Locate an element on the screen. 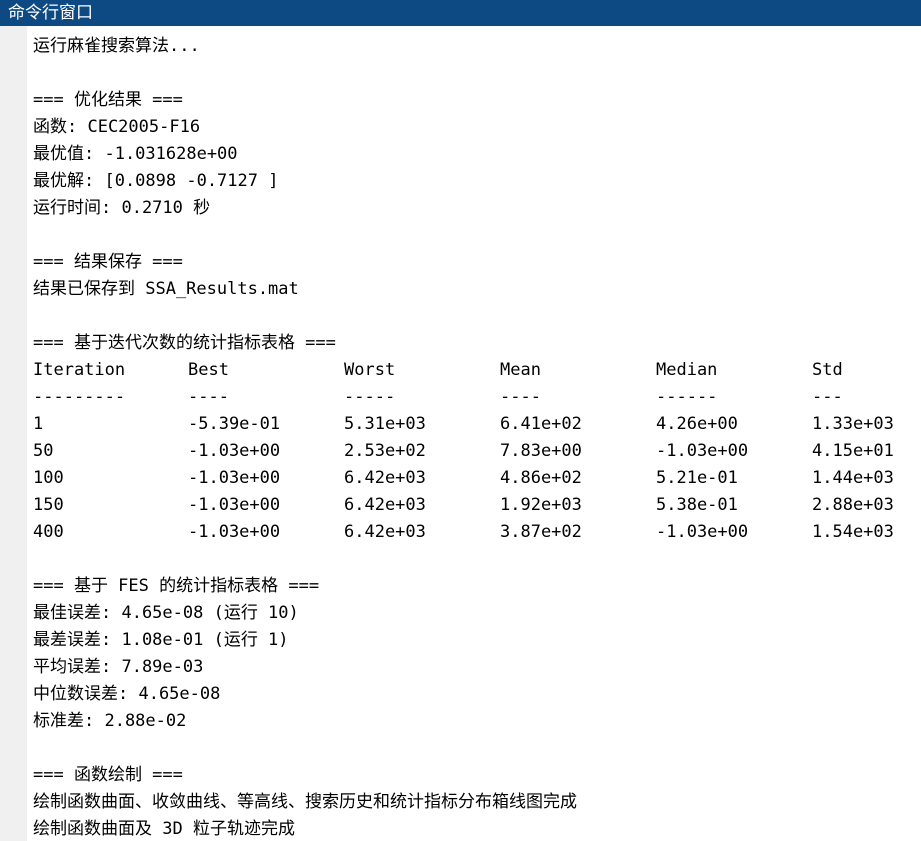 This screenshot has height=841, width=921. column-header: Worst is located at coordinates (370, 370).